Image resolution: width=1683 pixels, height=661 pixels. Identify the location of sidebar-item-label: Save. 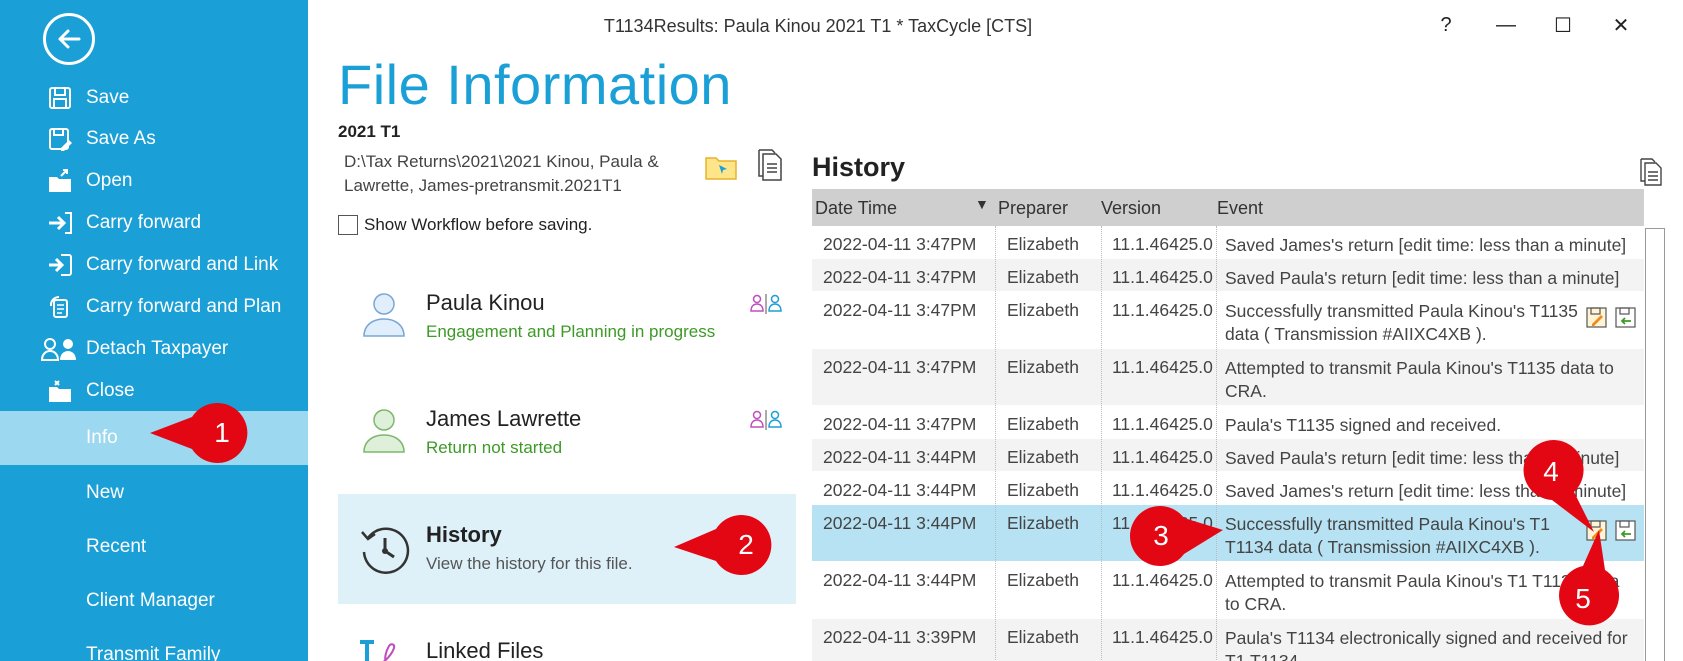
(108, 97).